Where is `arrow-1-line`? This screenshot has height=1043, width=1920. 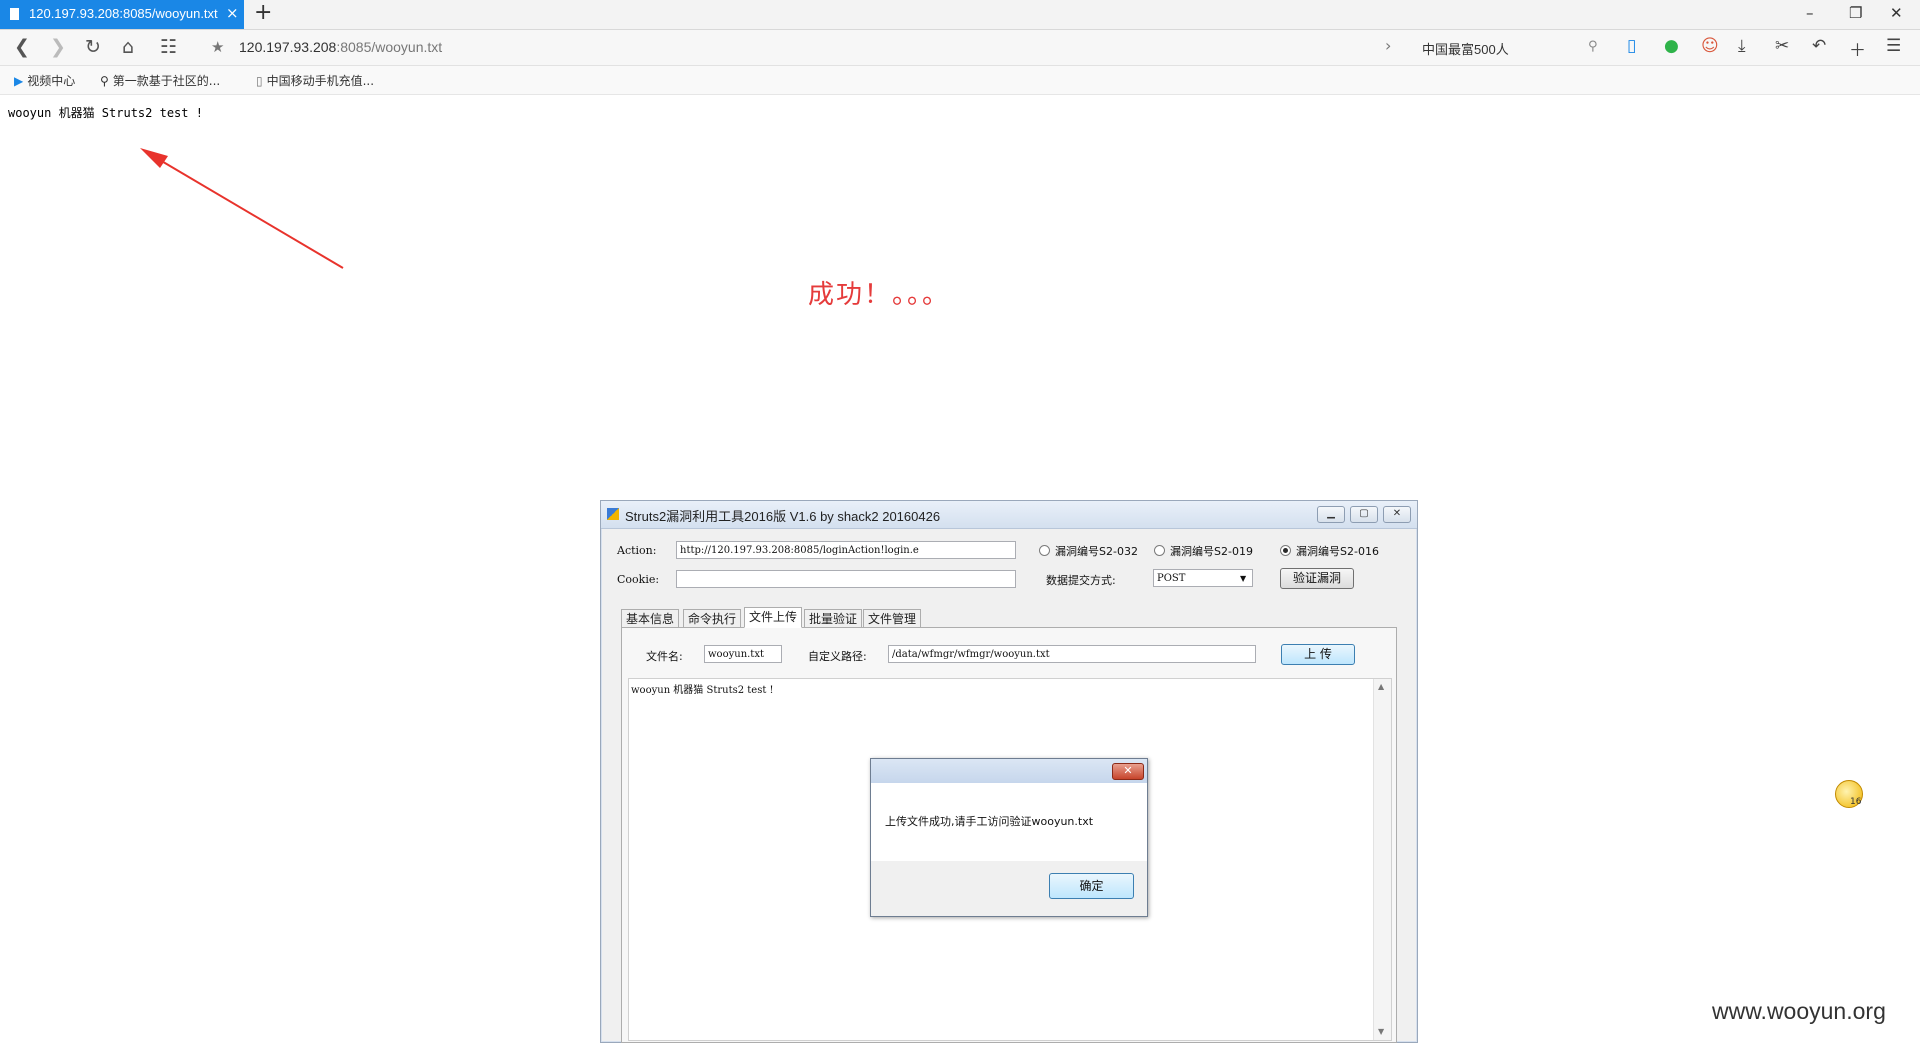
arrow-1-line is located at coordinates (245, 210).